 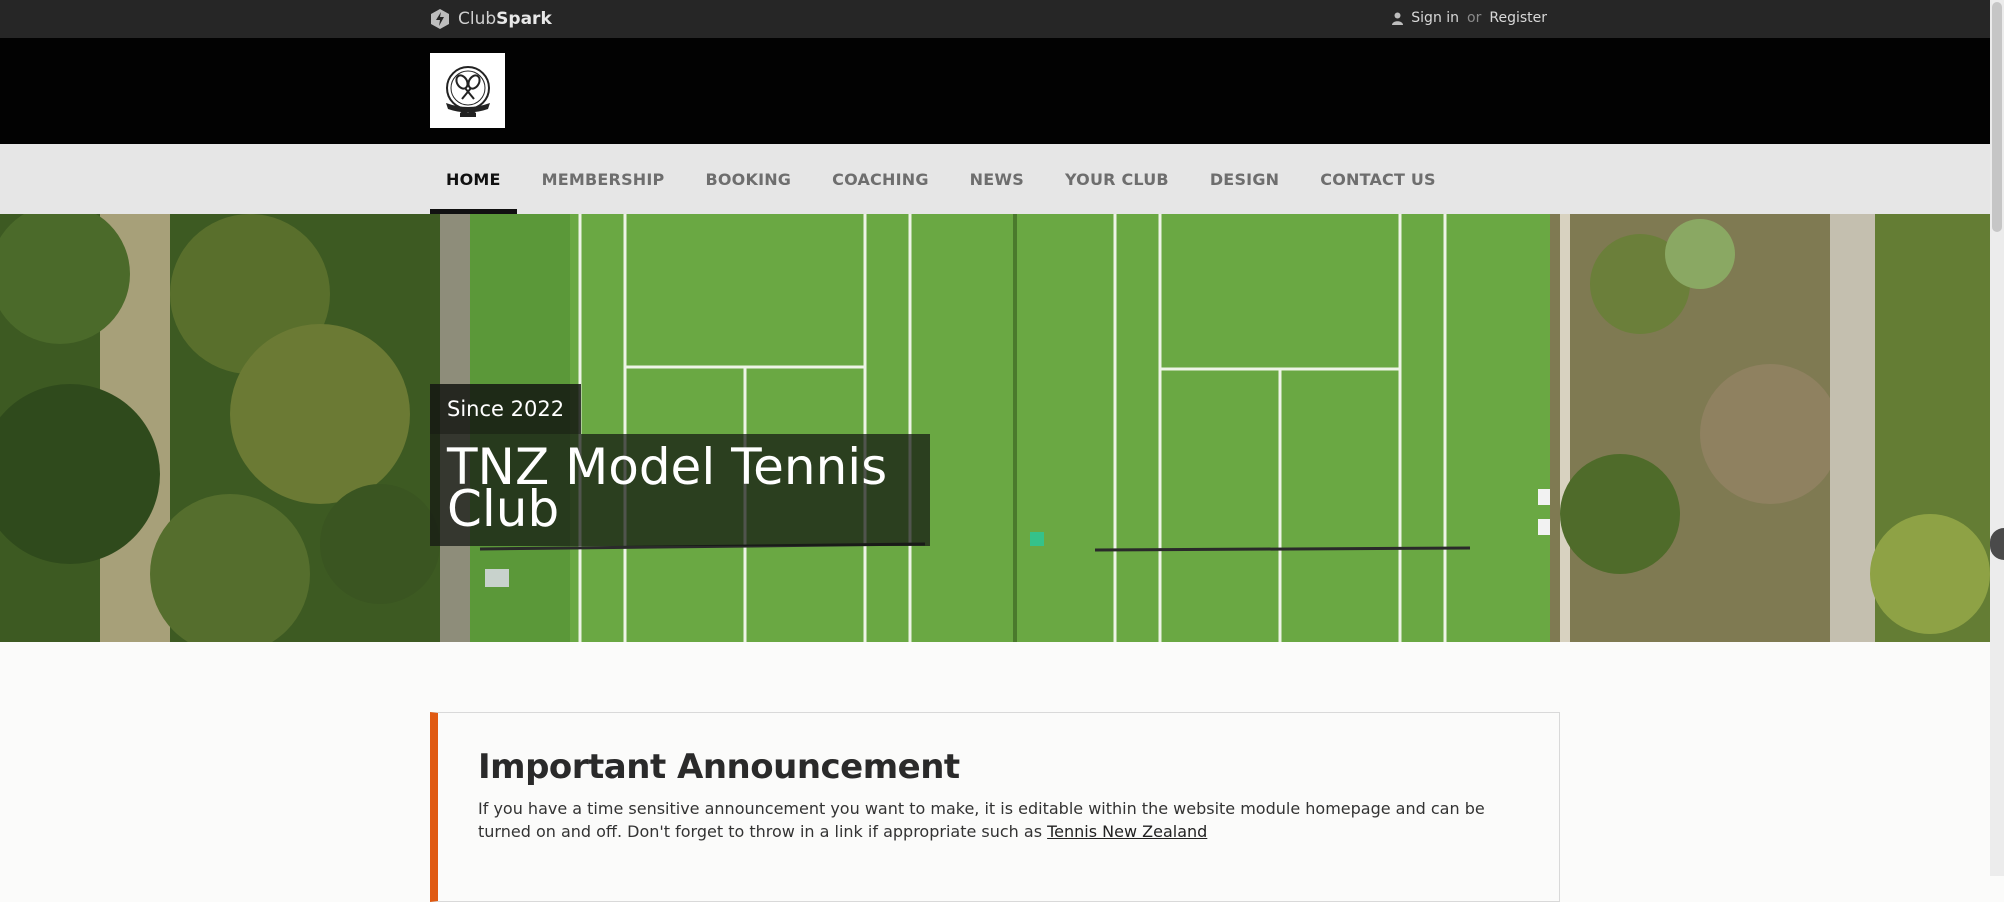 I want to click on since-badge: Since 2022, so click(x=506, y=409).